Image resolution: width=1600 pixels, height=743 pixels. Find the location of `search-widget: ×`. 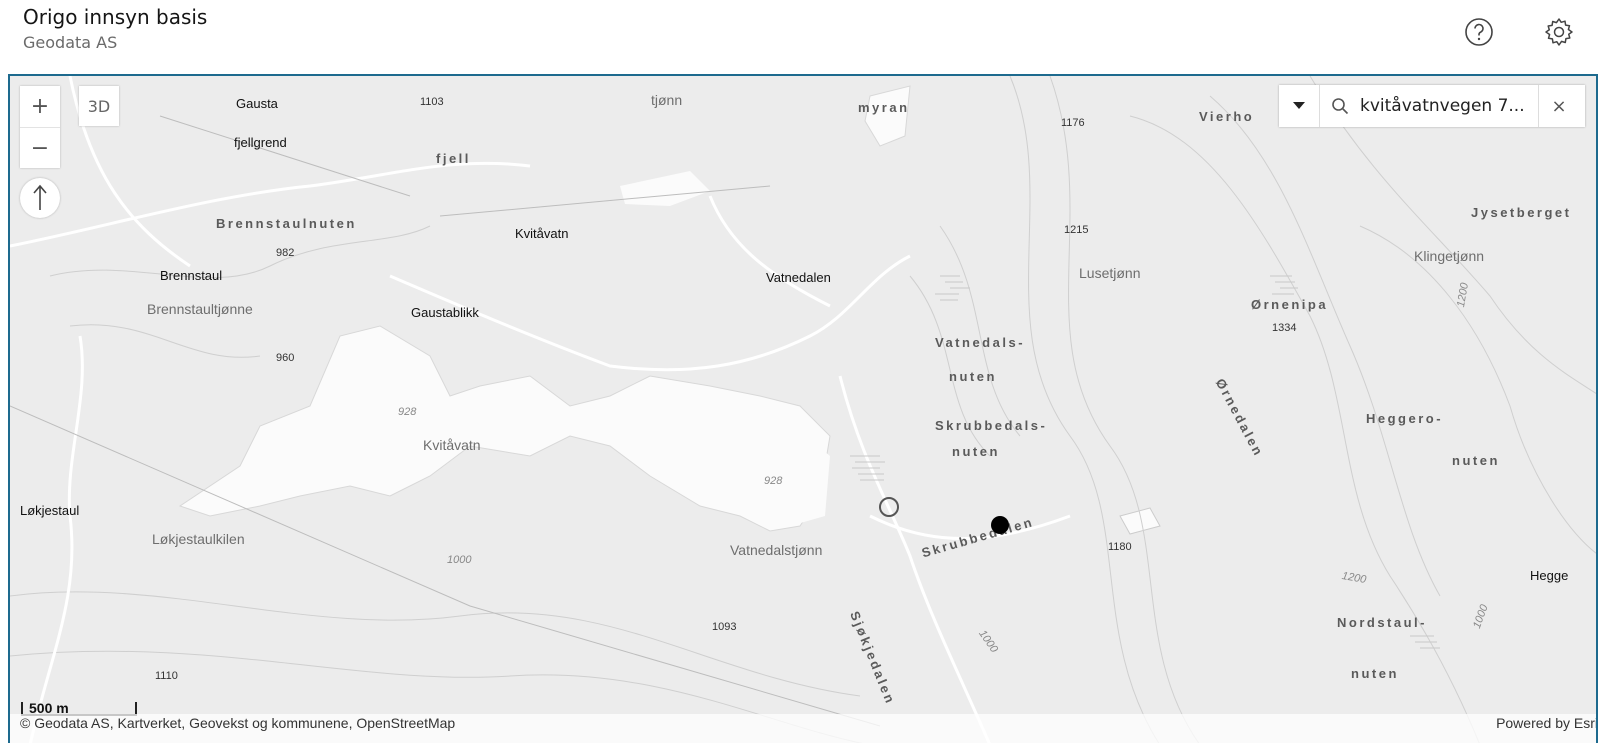

search-widget: × is located at coordinates (1432, 106).